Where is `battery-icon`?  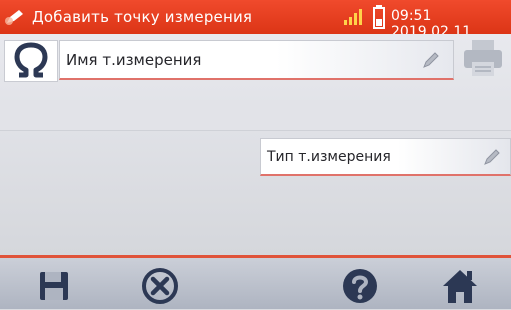
battery-icon is located at coordinates (379, 17).